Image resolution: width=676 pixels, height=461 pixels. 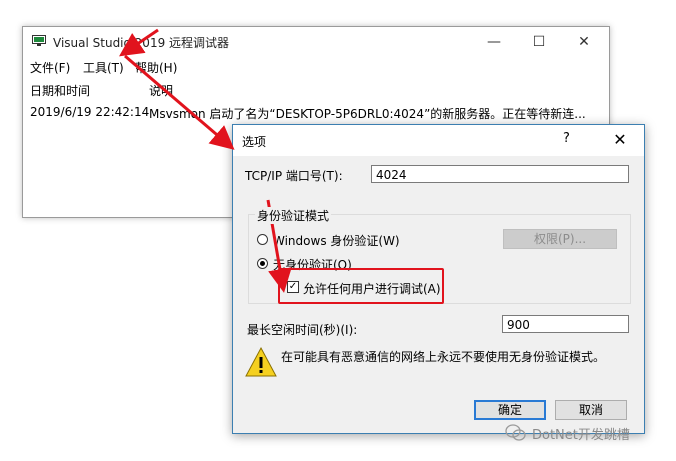 I want to click on windows-auth-label: Windows 身份验证(W), so click(x=336, y=240).